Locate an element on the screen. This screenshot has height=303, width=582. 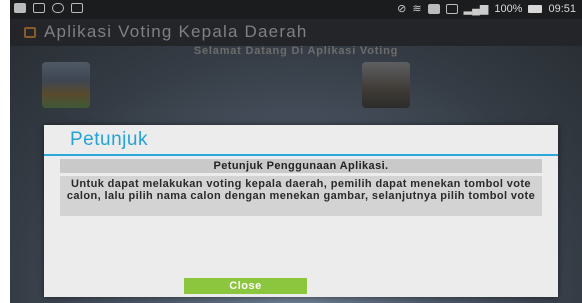
notification-icon is located at coordinates (433, 9).